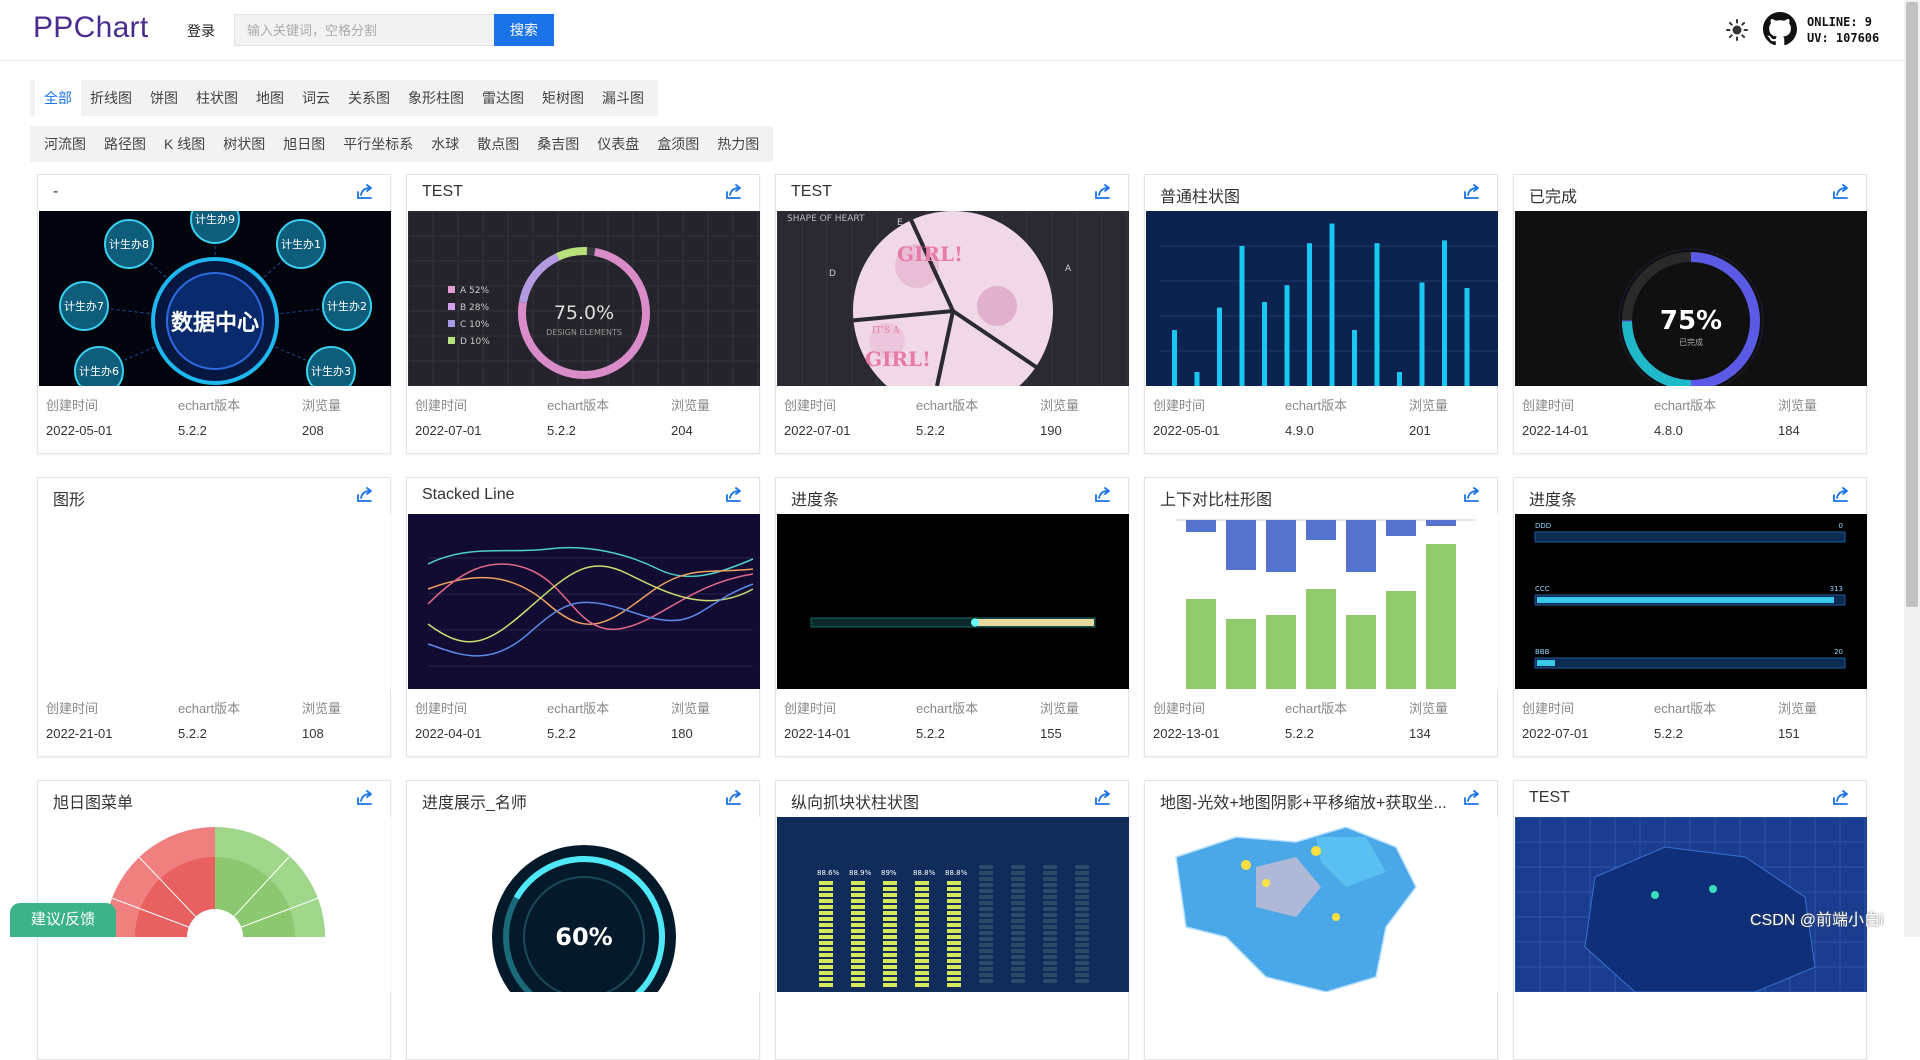 Image resolution: width=1920 pixels, height=1060 pixels. Describe the element at coordinates (201, 31) in the screenshot. I see `login-link: 登录` at that location.